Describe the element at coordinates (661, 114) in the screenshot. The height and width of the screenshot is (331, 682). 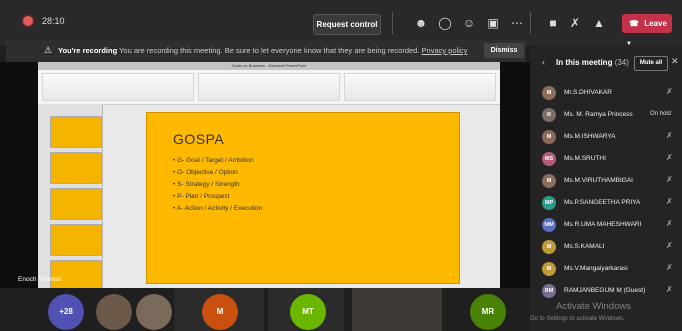
I see `on-hold-status: On hold` at that location.